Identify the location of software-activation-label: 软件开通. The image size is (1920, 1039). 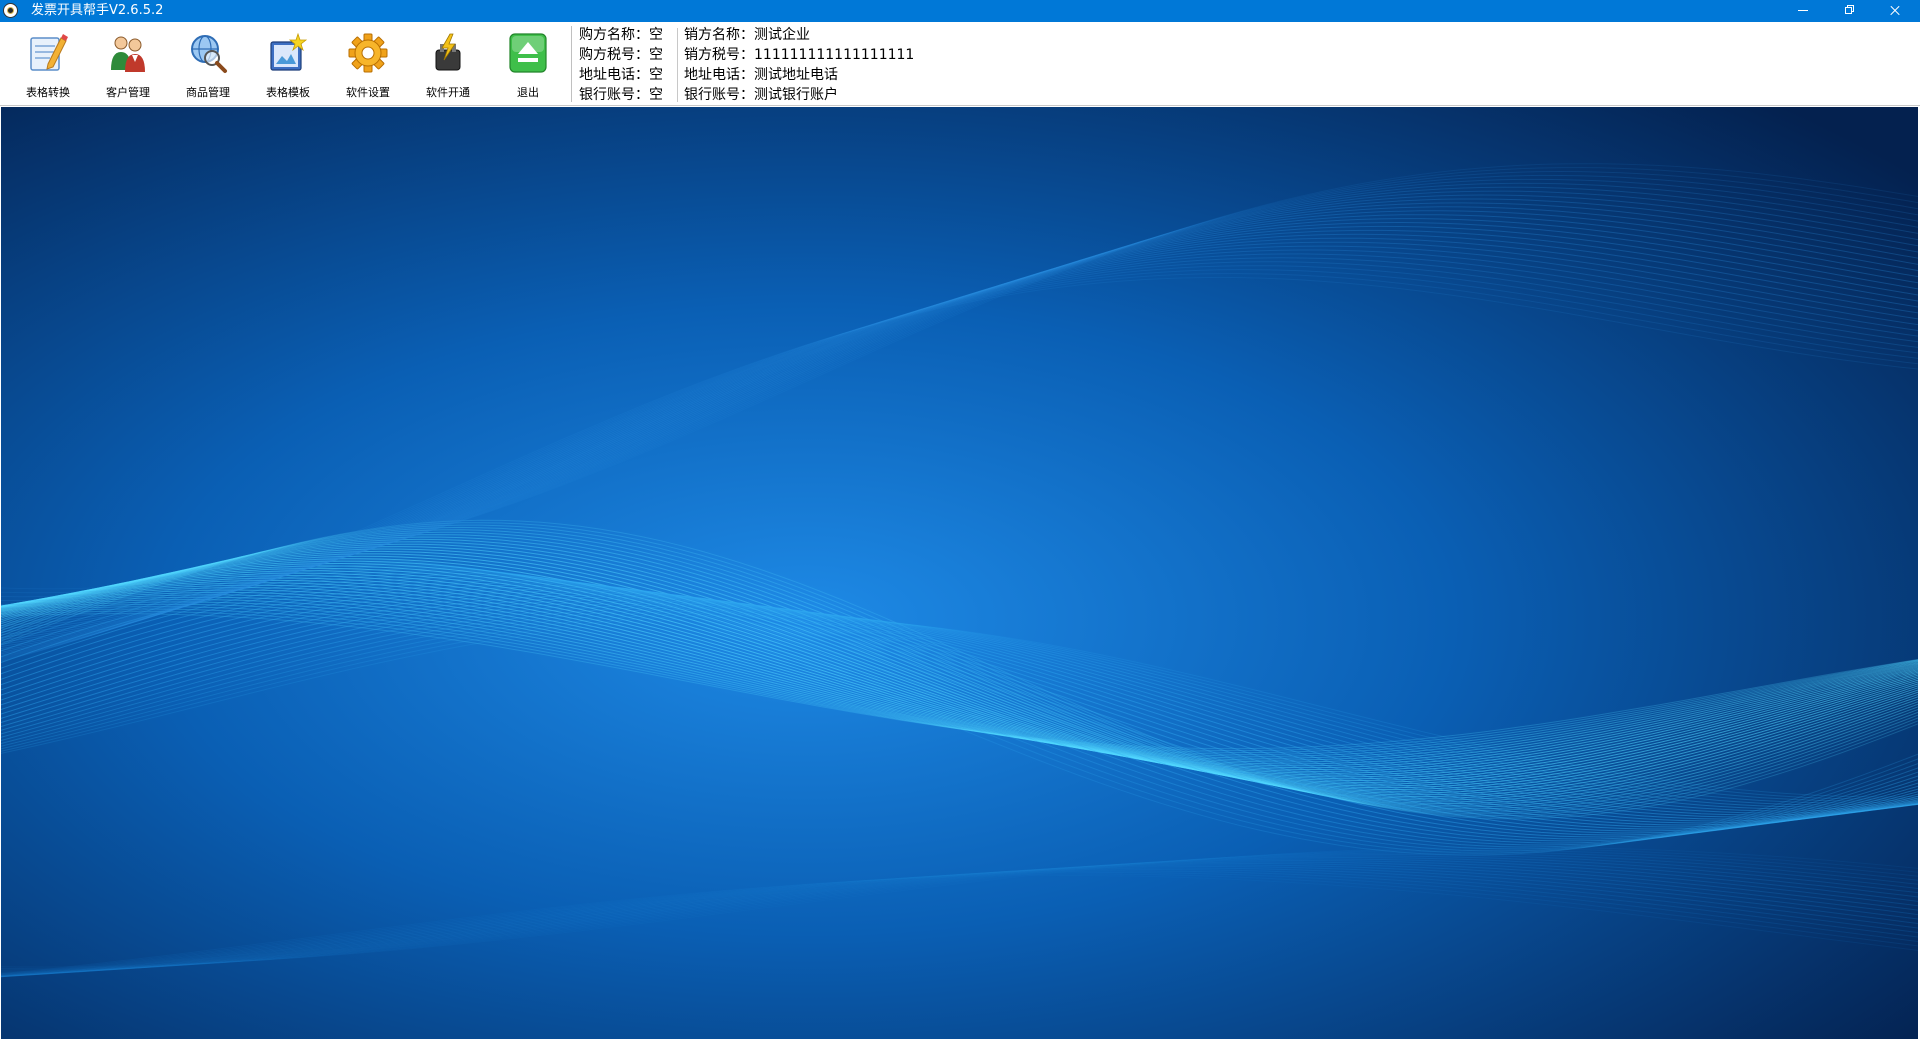
(448, 92).